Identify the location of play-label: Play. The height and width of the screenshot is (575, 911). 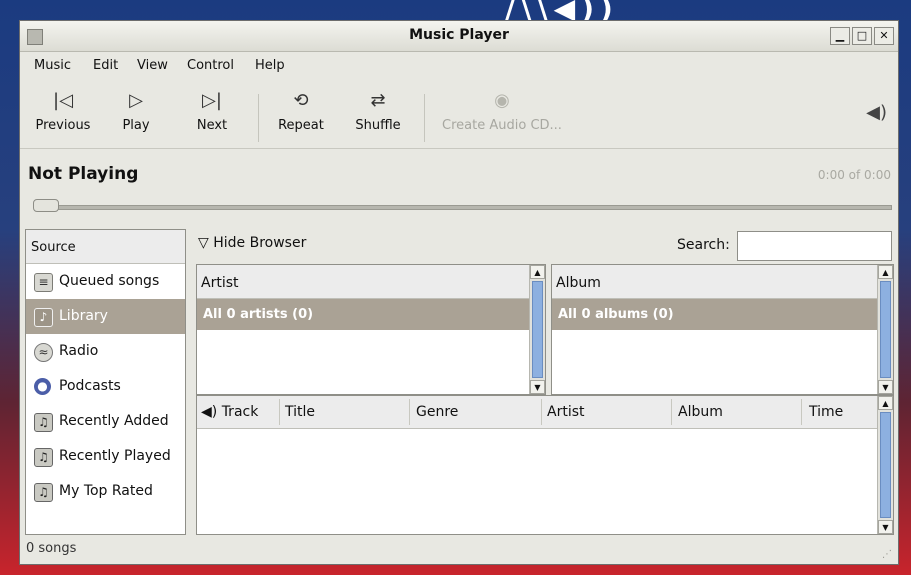
(136, 125).